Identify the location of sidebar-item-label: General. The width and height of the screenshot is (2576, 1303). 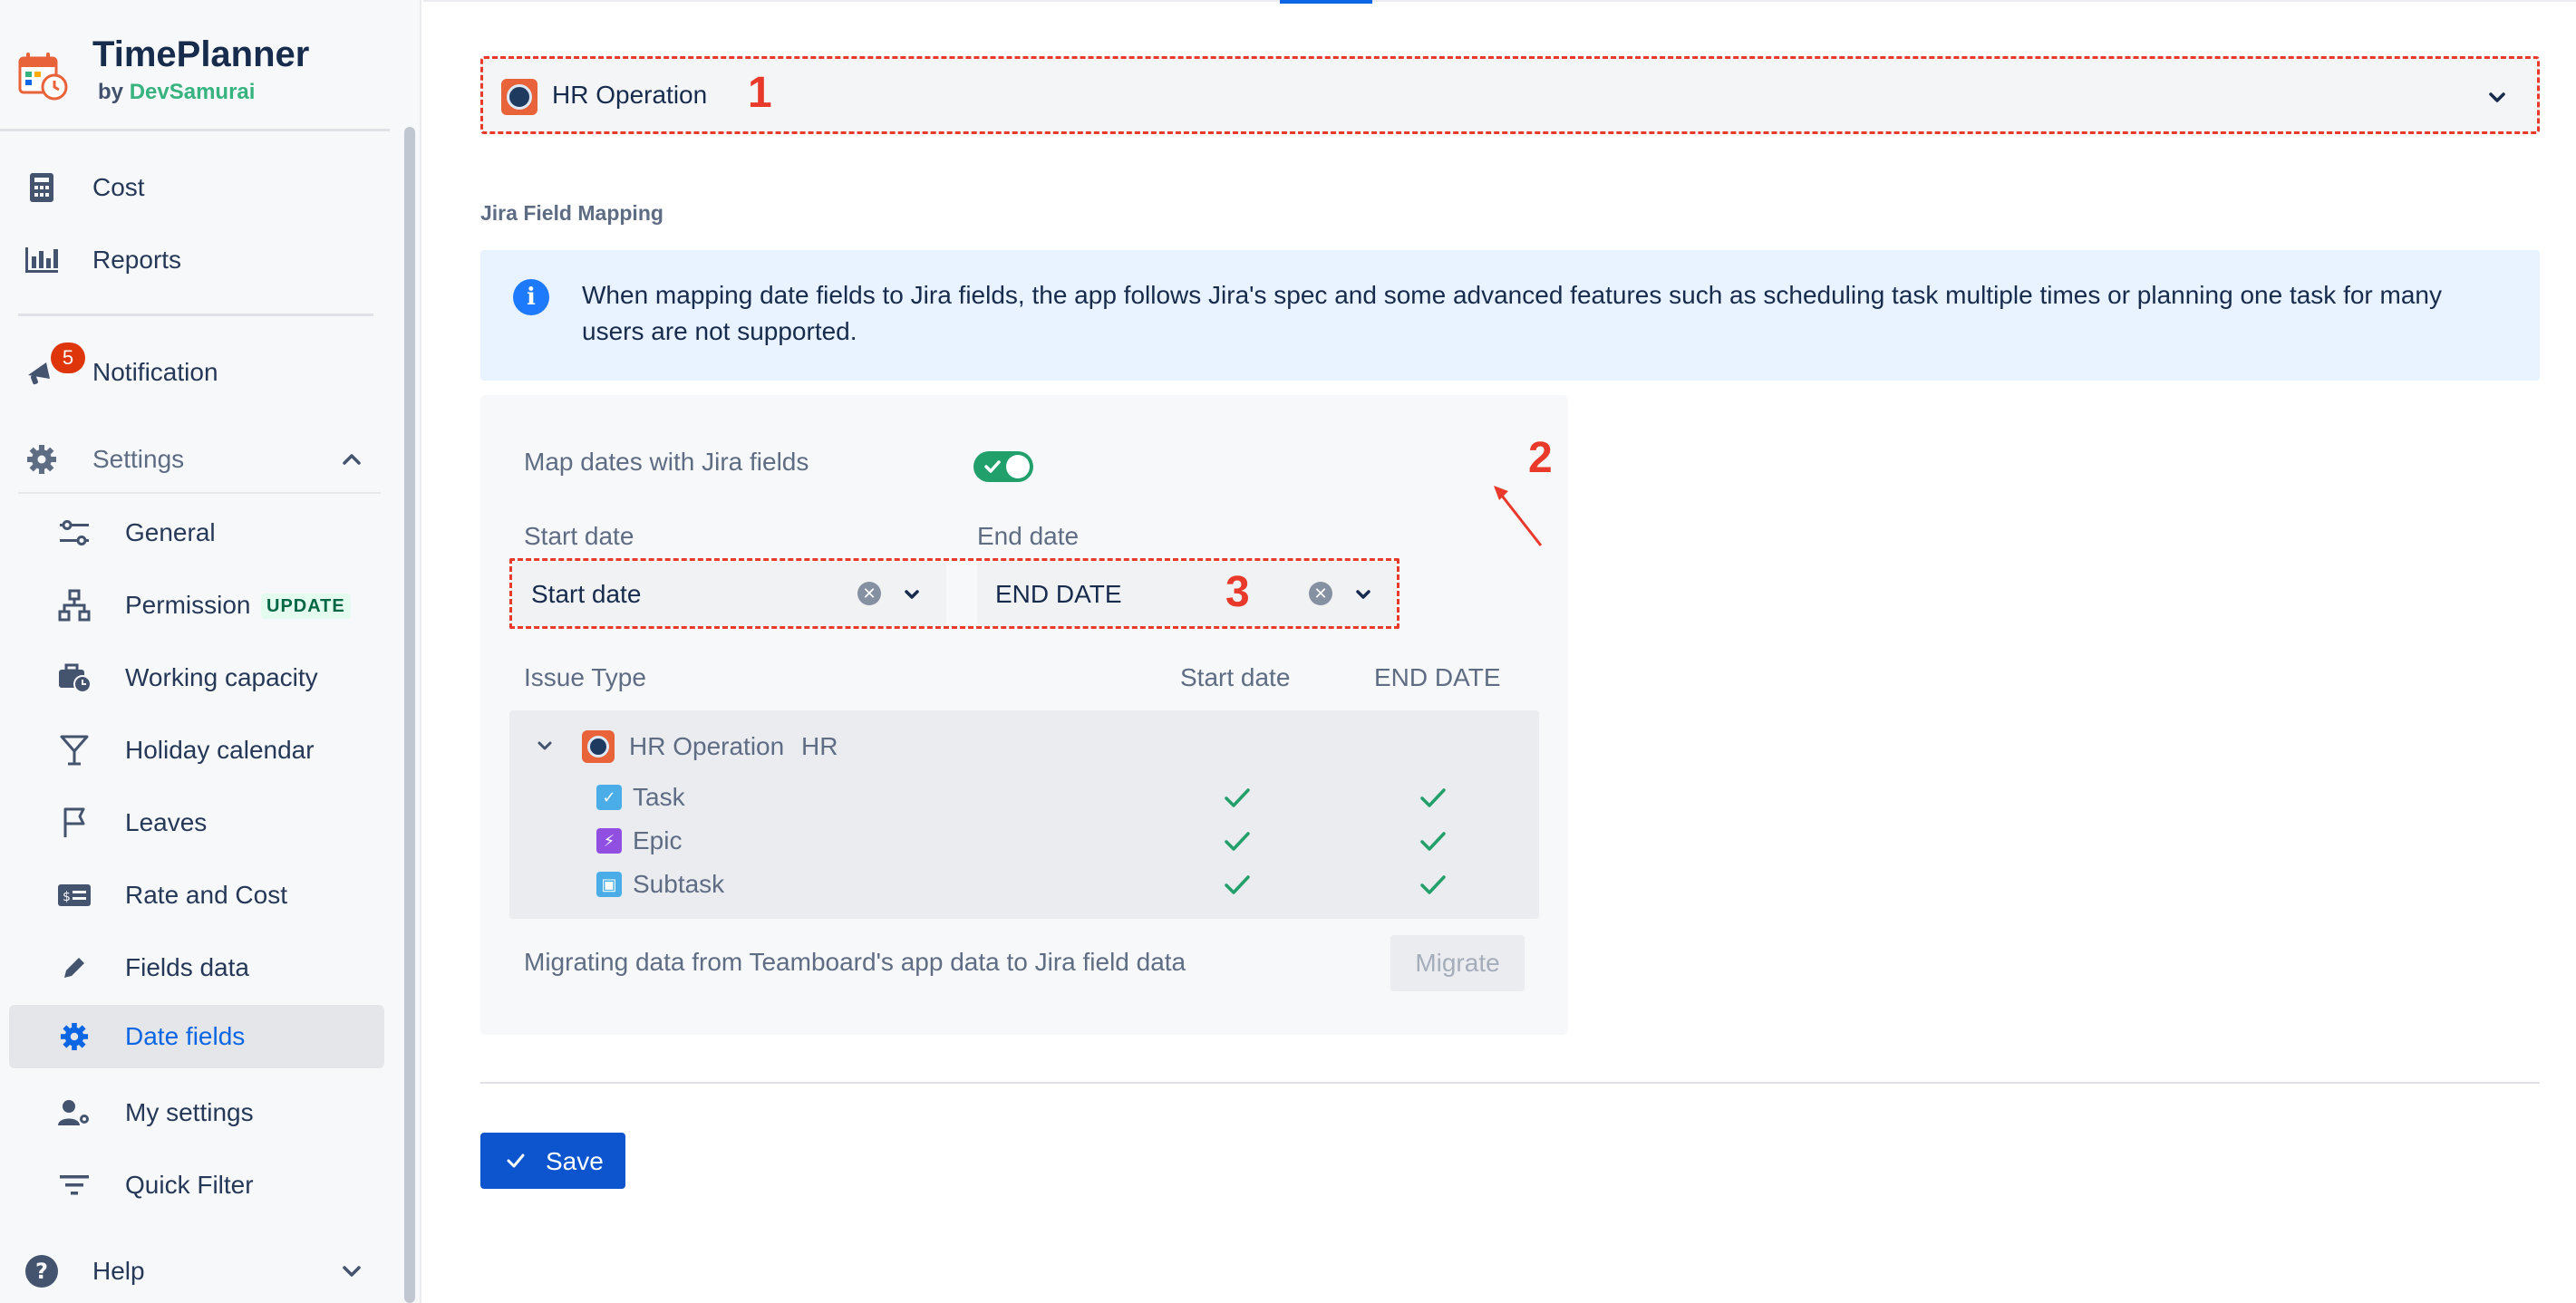
(170, 532).